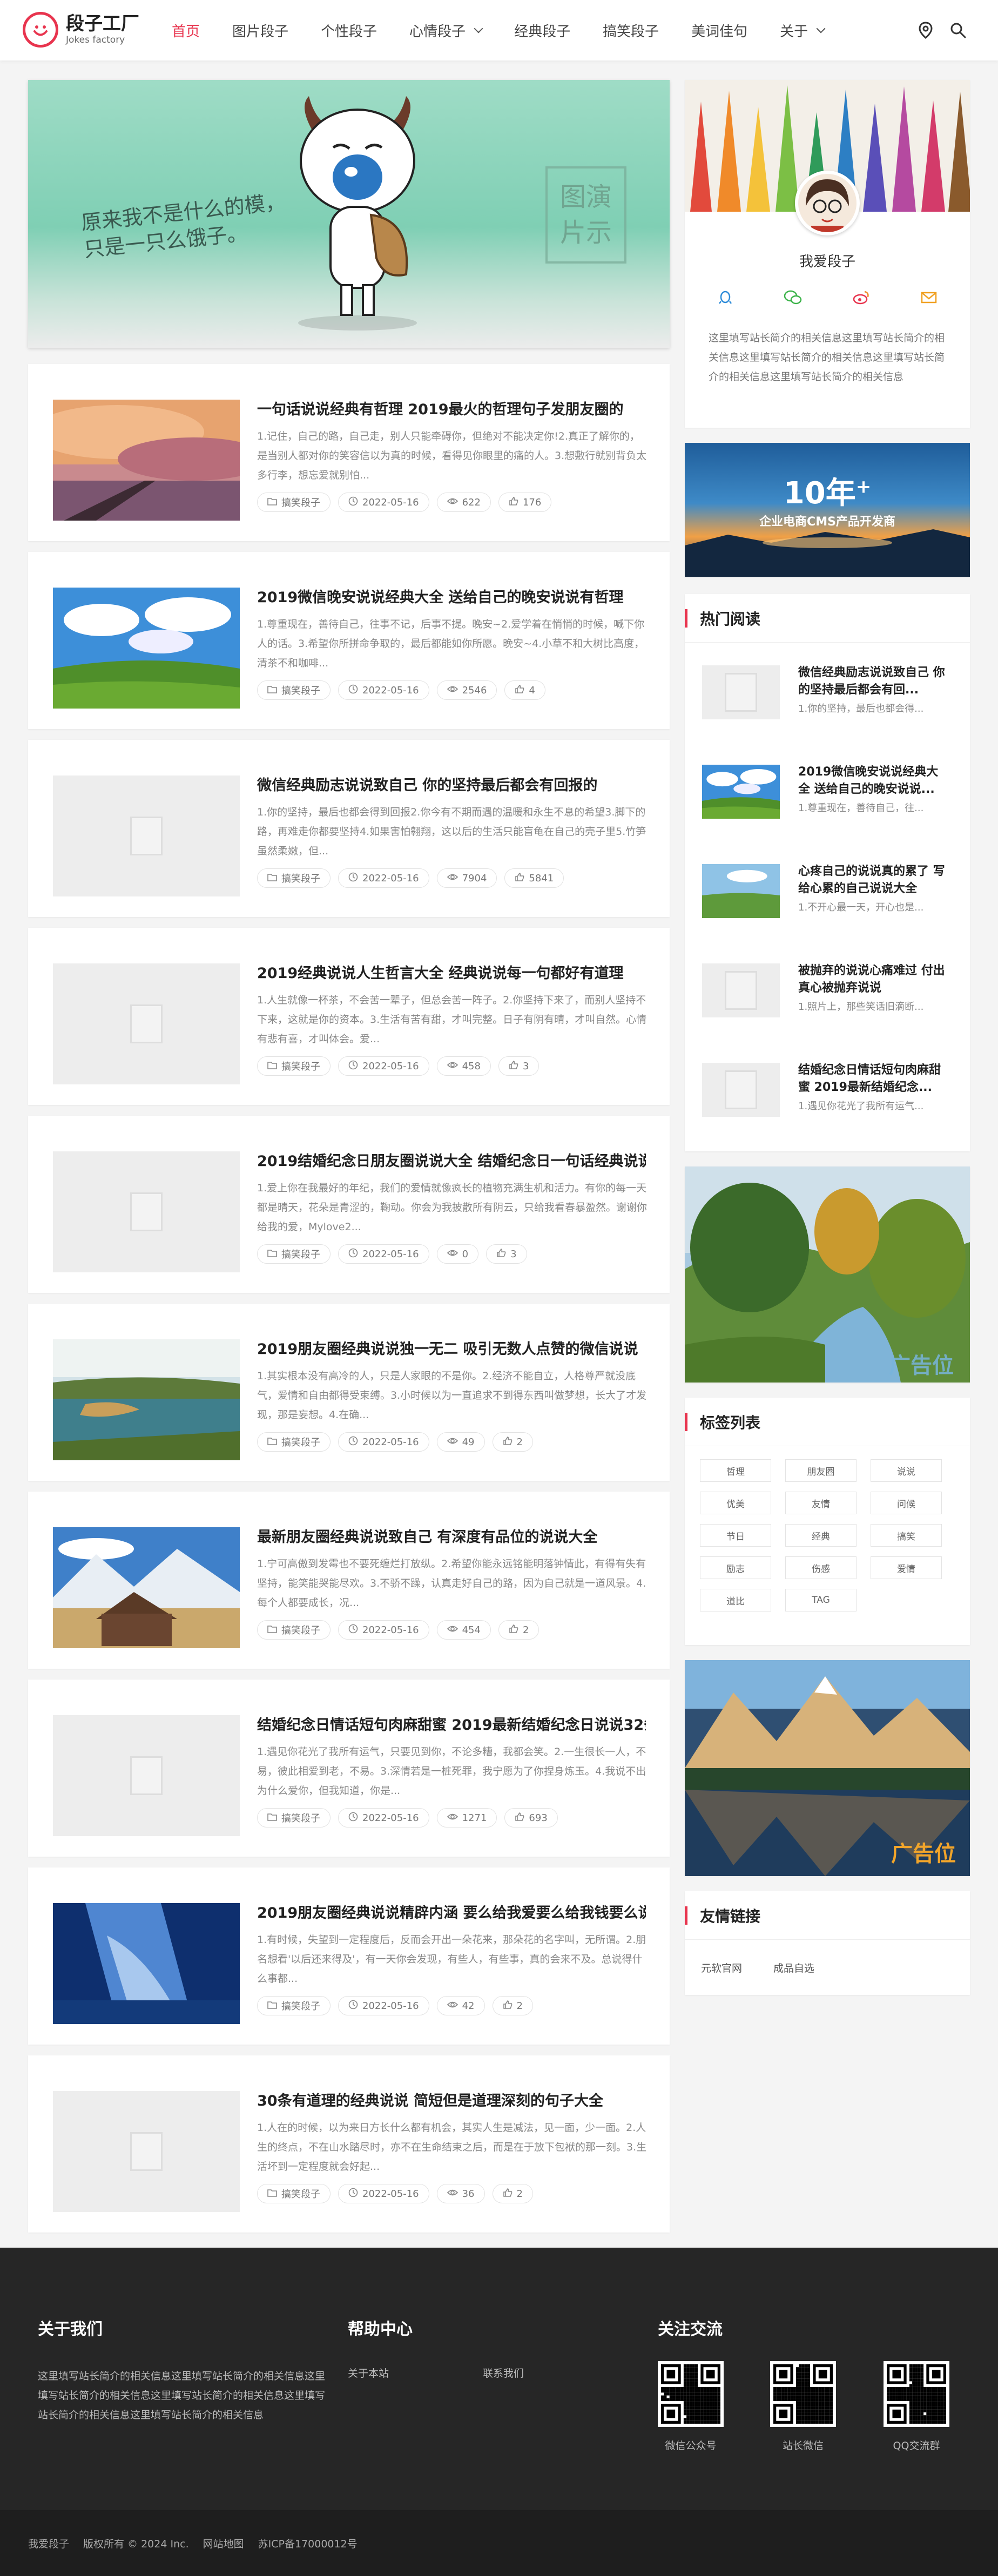  Describe the element at coordinates (793, 1967) in the screenshot. I see `friend-link: 成品自选` at that location.